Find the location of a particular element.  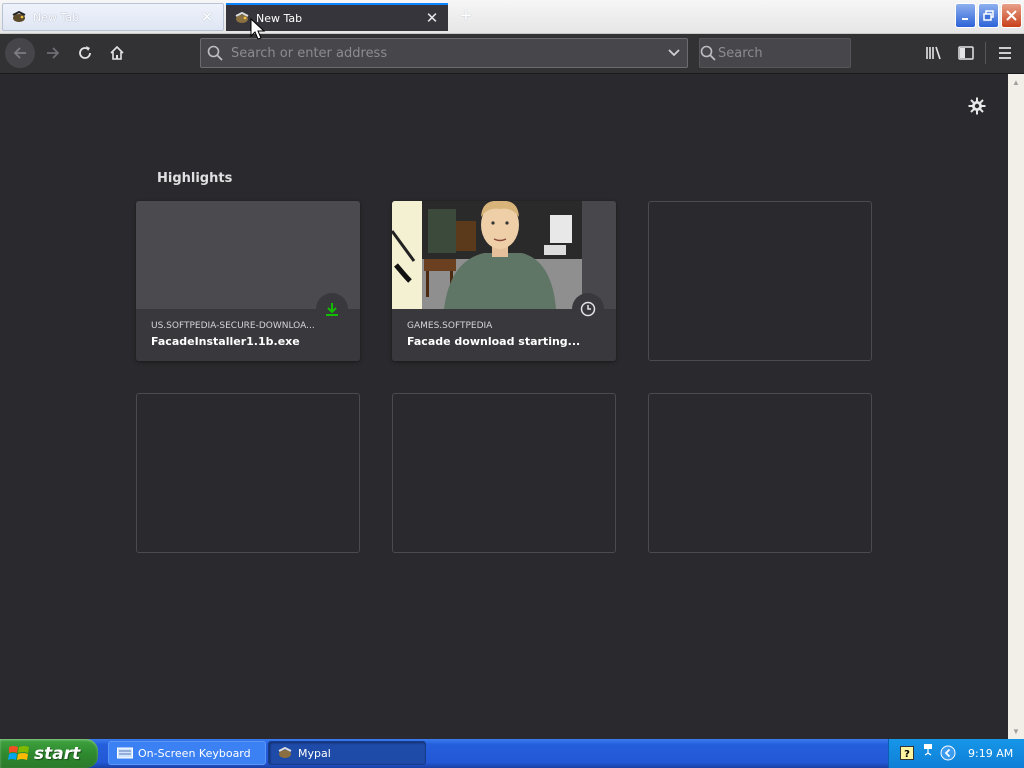

reload-icon is located at coordinates (85, 52).